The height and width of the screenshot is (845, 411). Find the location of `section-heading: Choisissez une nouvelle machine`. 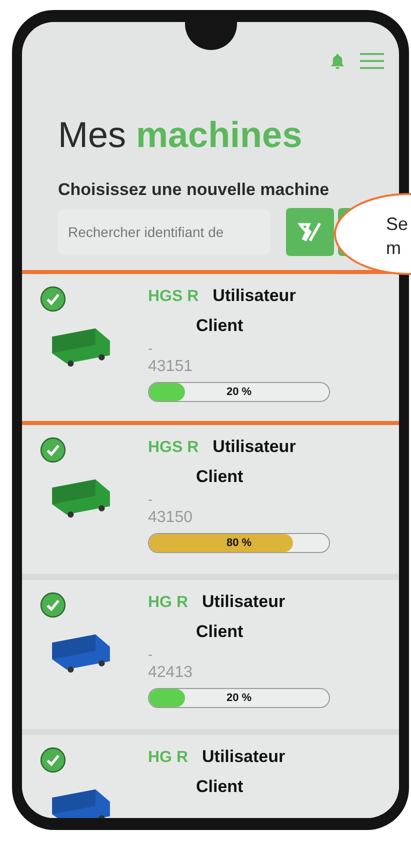

section-heading: Choisissez une nouvelle machine is located at coordinates (194, 190).